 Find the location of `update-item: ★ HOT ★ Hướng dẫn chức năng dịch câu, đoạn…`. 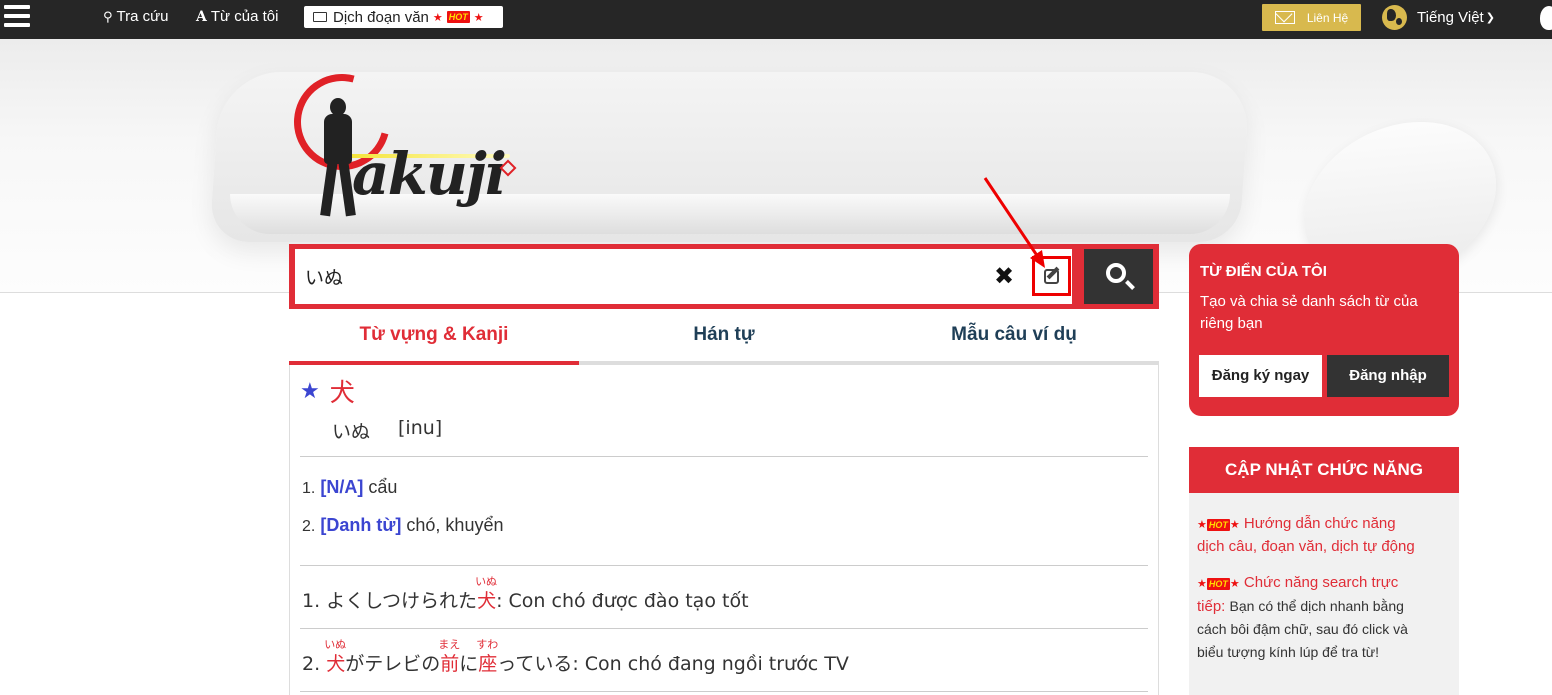

update-item: ★ HOT ★ Hướng dẫn chức năng dịch câu, đoạn… is located at coordinates (1310, 535).